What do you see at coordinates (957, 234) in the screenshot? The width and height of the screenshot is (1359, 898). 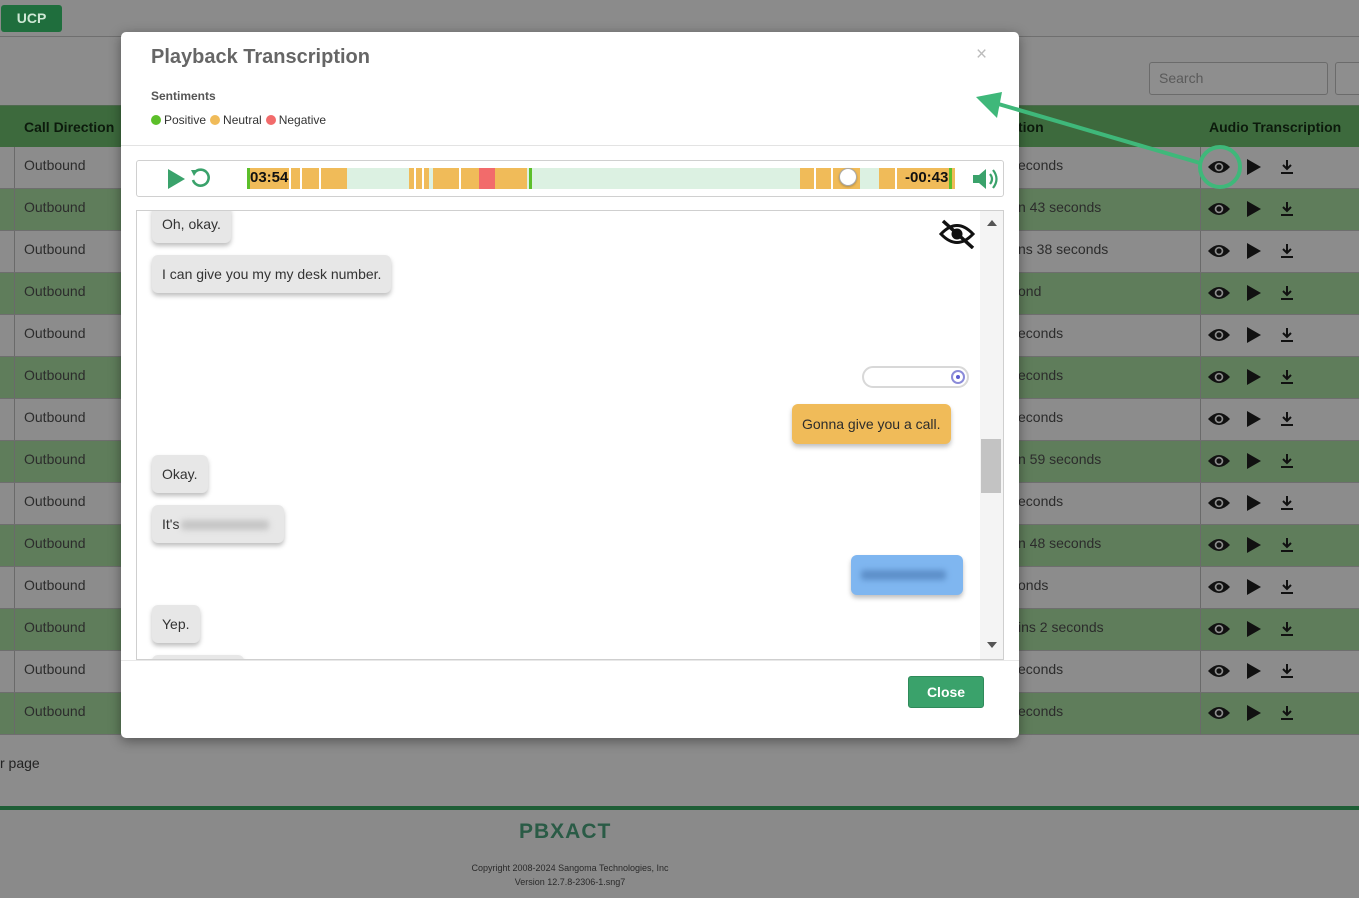 I see `eye-slash-icon` at bounding box center [957, 234].